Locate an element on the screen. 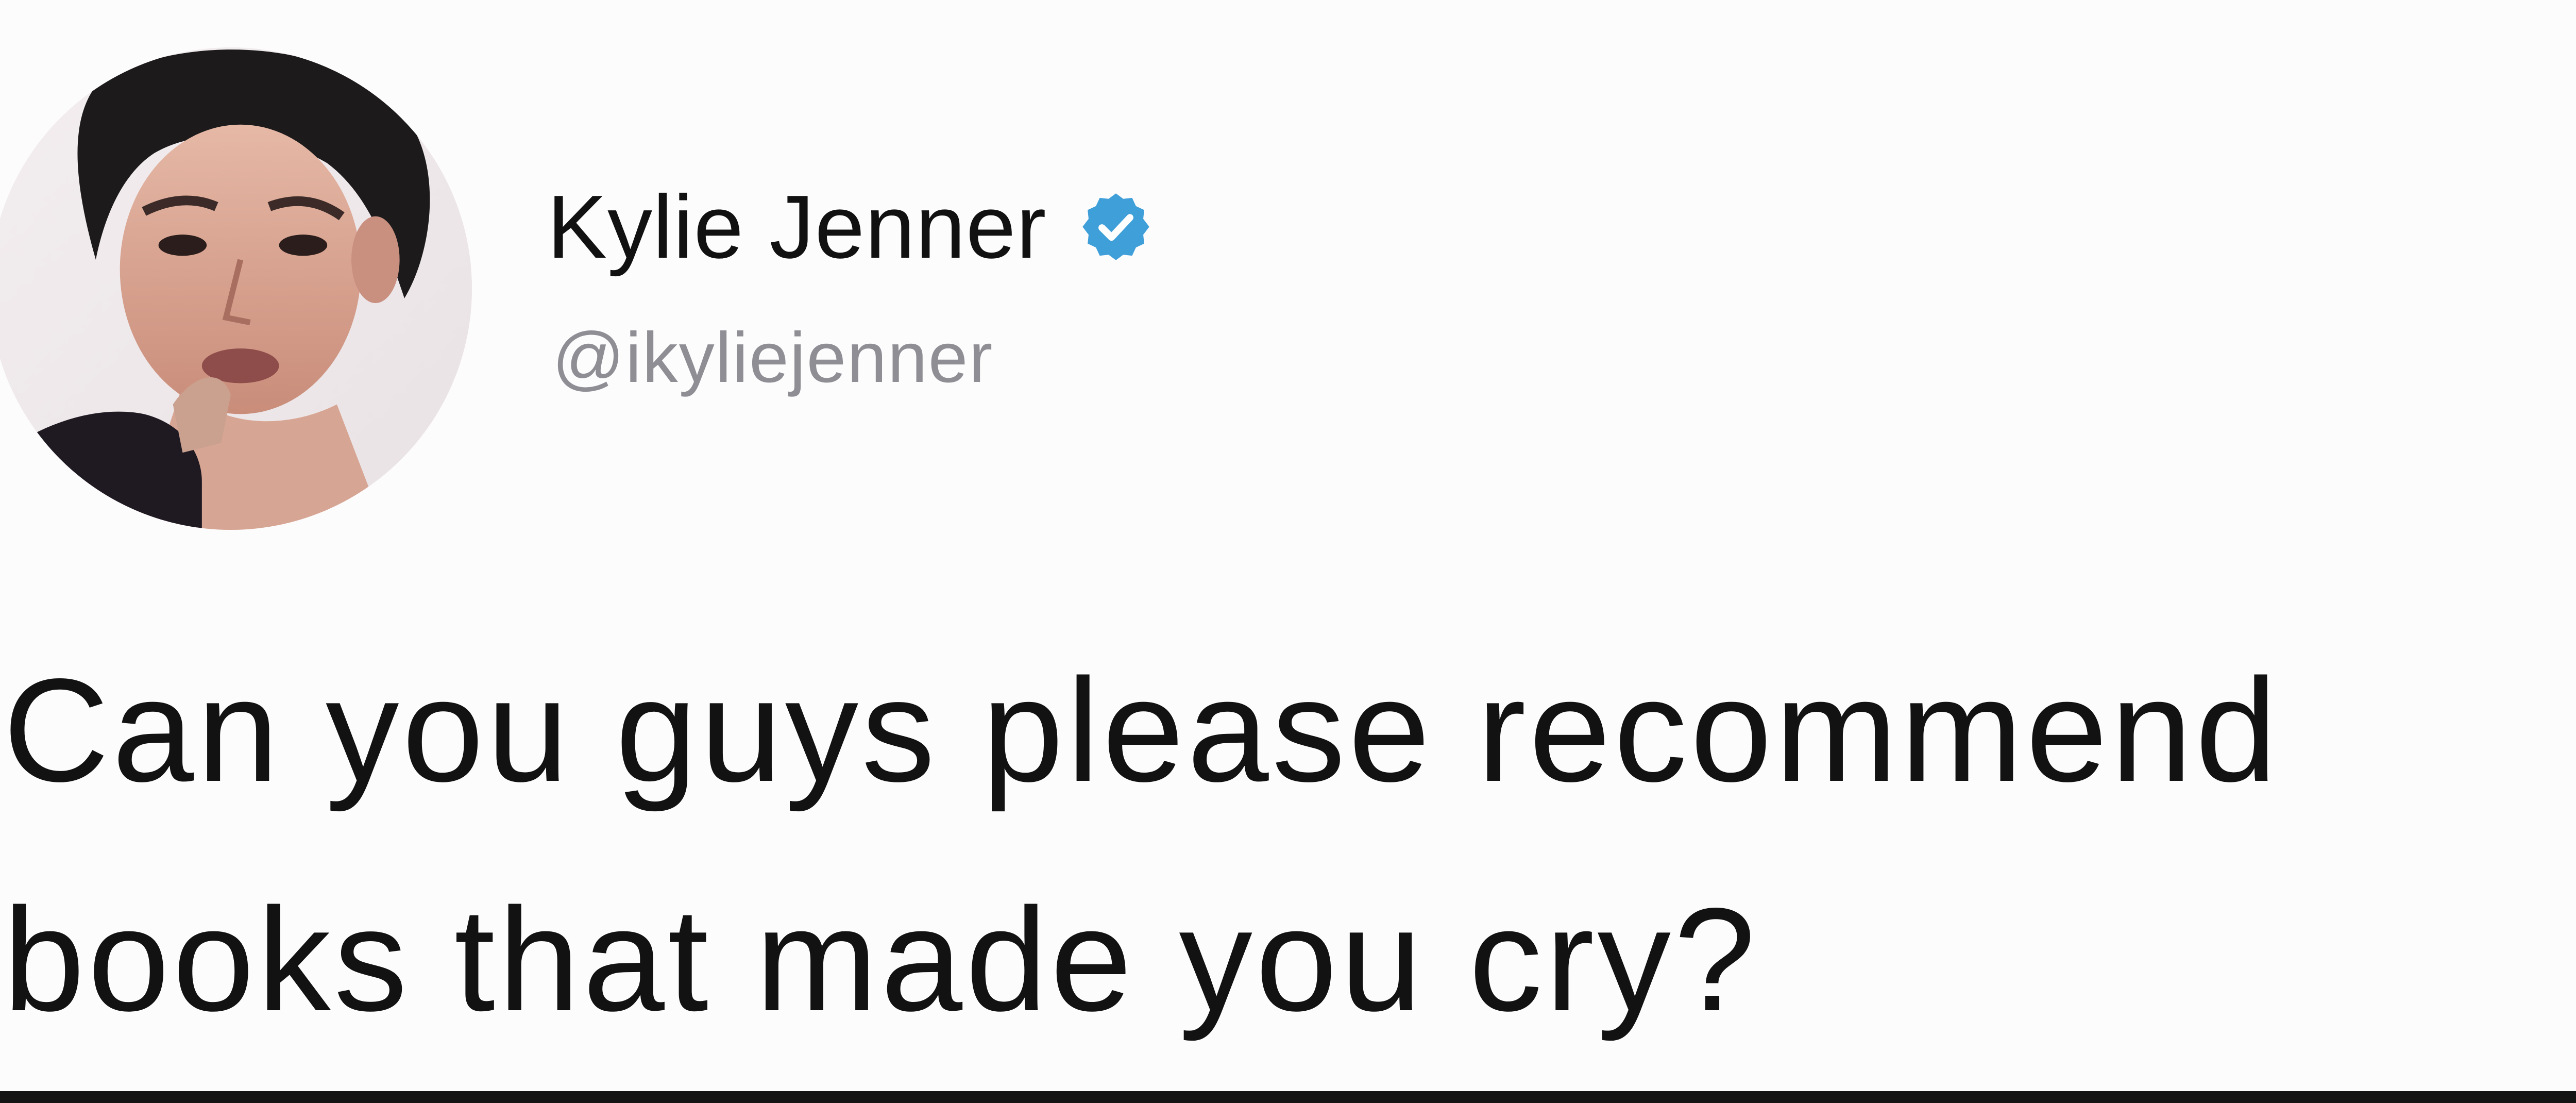 Image resolution: width=2576 pixels, height=1103 pixels. verified-badge-icon is located at coordinates (1116, 227).